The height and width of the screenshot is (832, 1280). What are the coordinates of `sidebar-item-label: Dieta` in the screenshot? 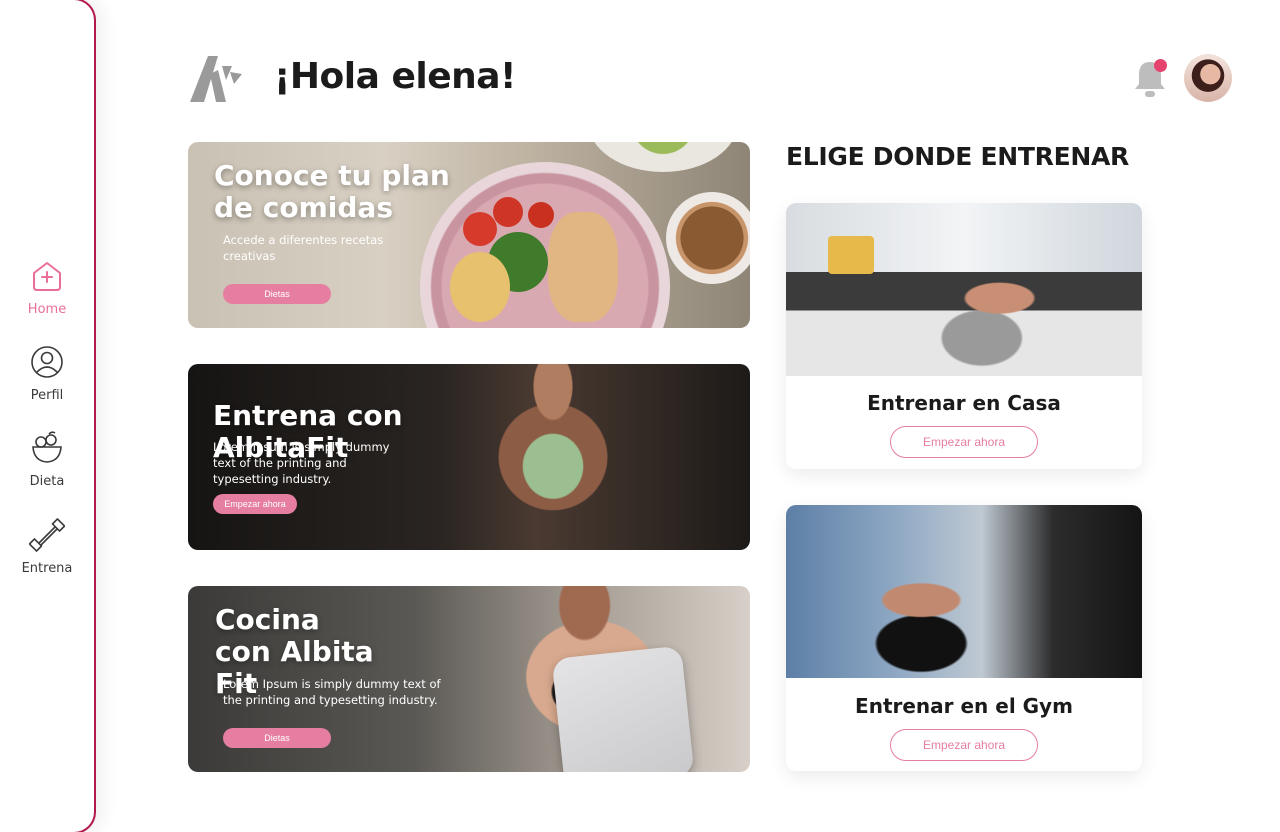 It's located at (47, 481).